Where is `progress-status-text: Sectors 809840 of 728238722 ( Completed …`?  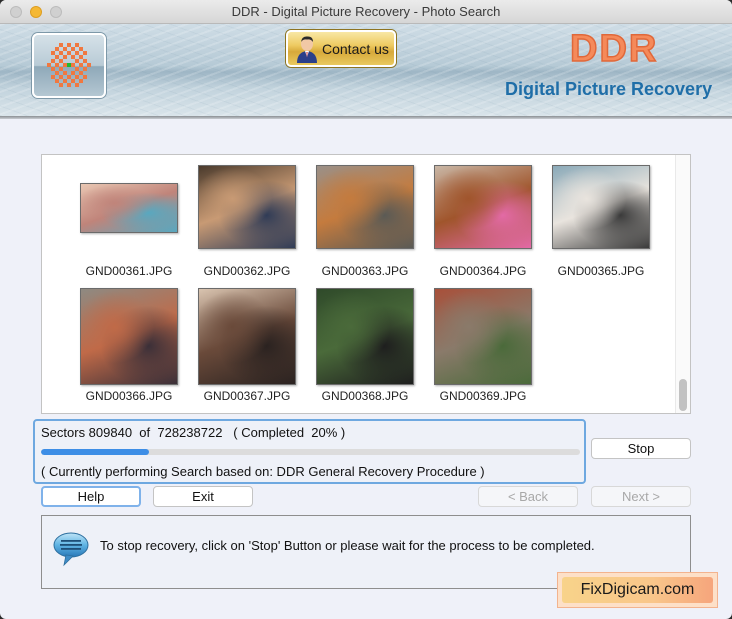 progress-status-text: Sectors 809840 of 728238722 ( Completed … is located at coordinates (193, 432).